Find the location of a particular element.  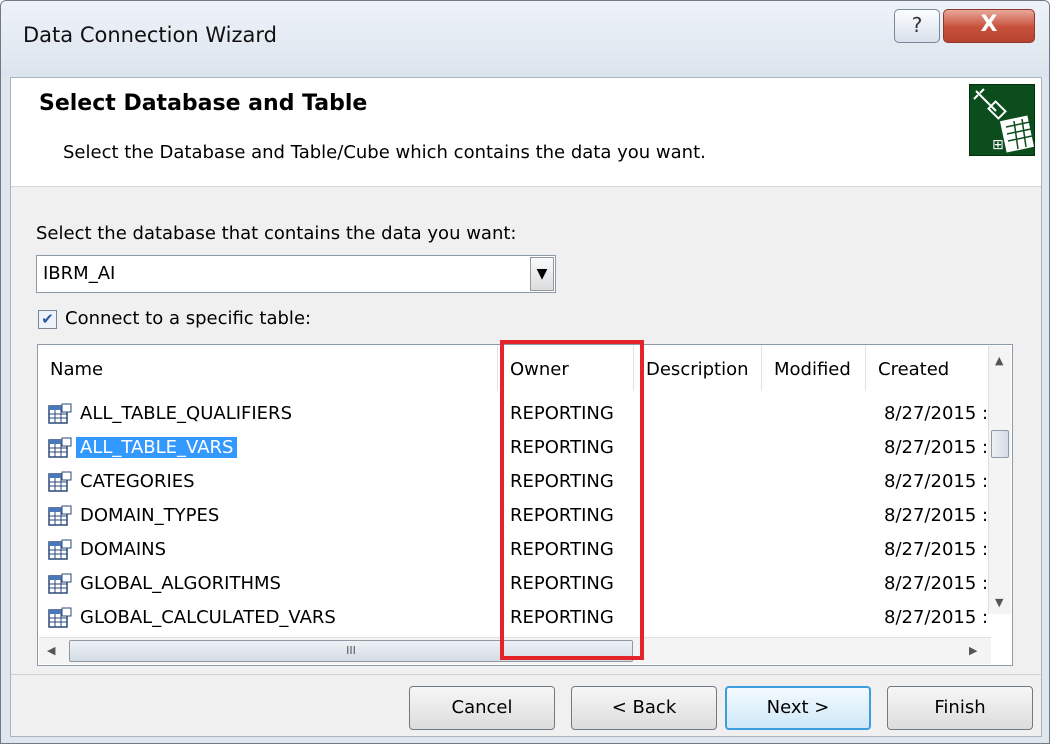

column-header-modified: Modified is located at coordinates (814, 368).